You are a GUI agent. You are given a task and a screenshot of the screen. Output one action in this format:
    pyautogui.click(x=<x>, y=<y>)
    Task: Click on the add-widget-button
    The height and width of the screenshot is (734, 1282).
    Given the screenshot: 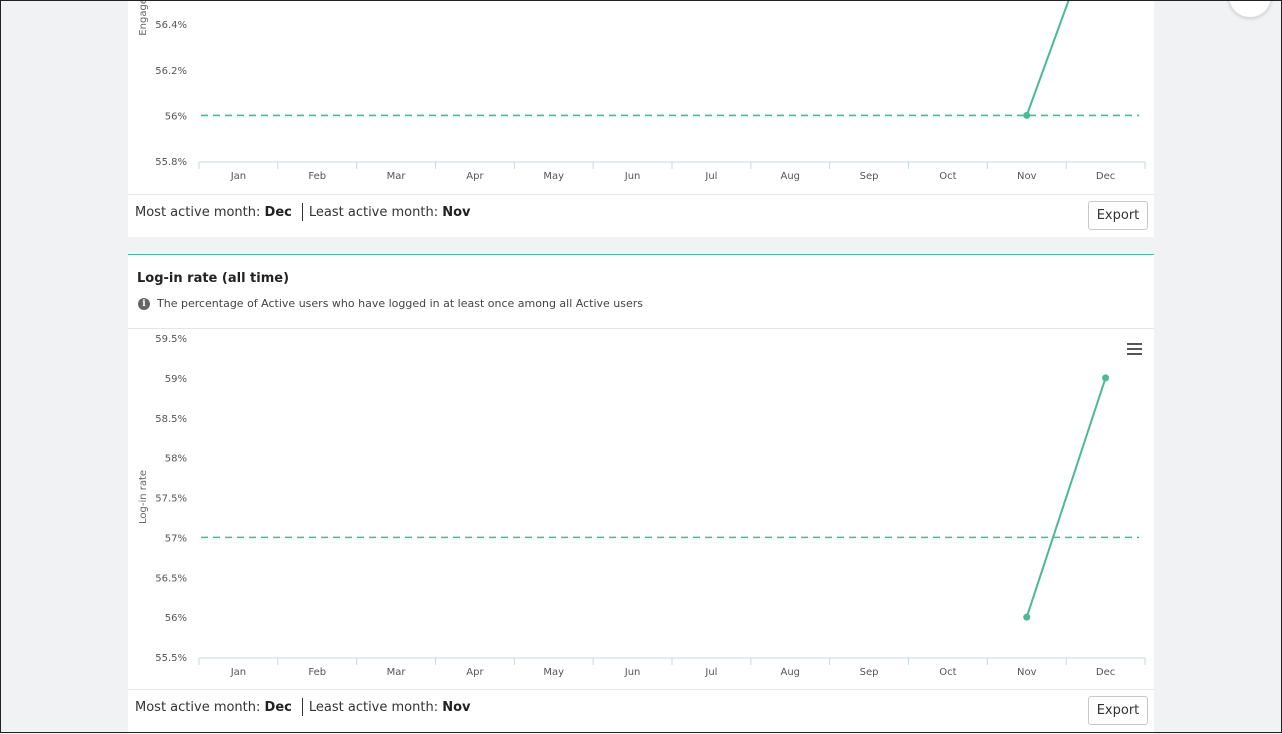 What is the action you would take?
    pyautogui.click(x=1250, y=9)
    